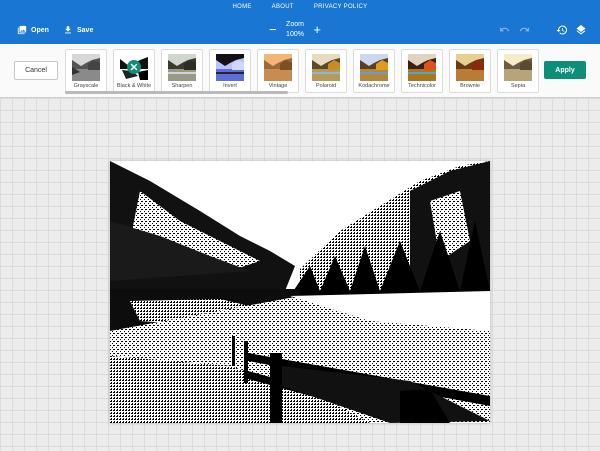 The height and width of the screenshot is (451, 600). Describe the element at coordinates (230, 86) in the screenshot. I see `filter-label: Invert` at that location.